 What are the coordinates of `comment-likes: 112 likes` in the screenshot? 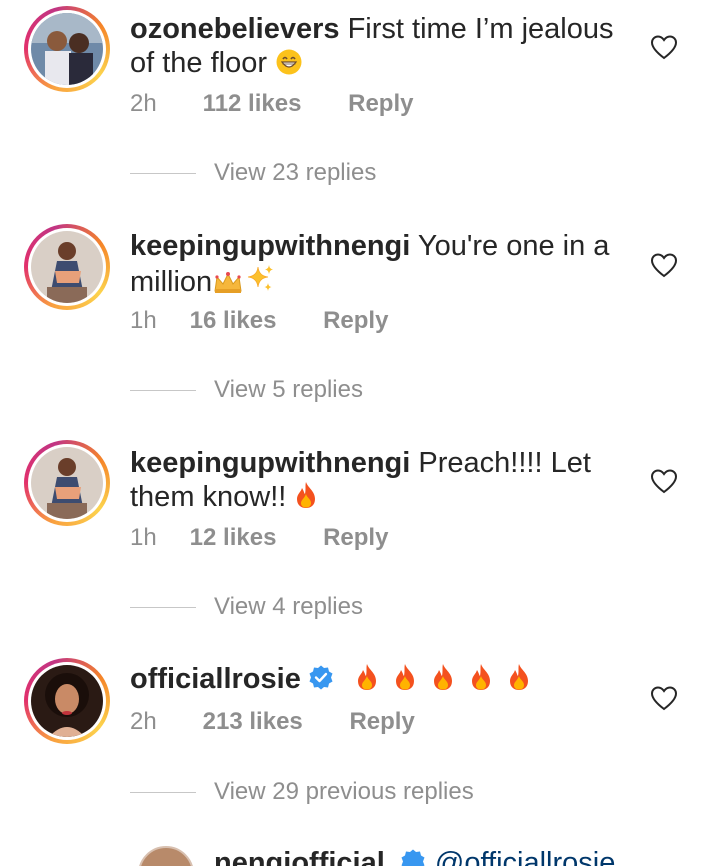 It's located at (252, 104).